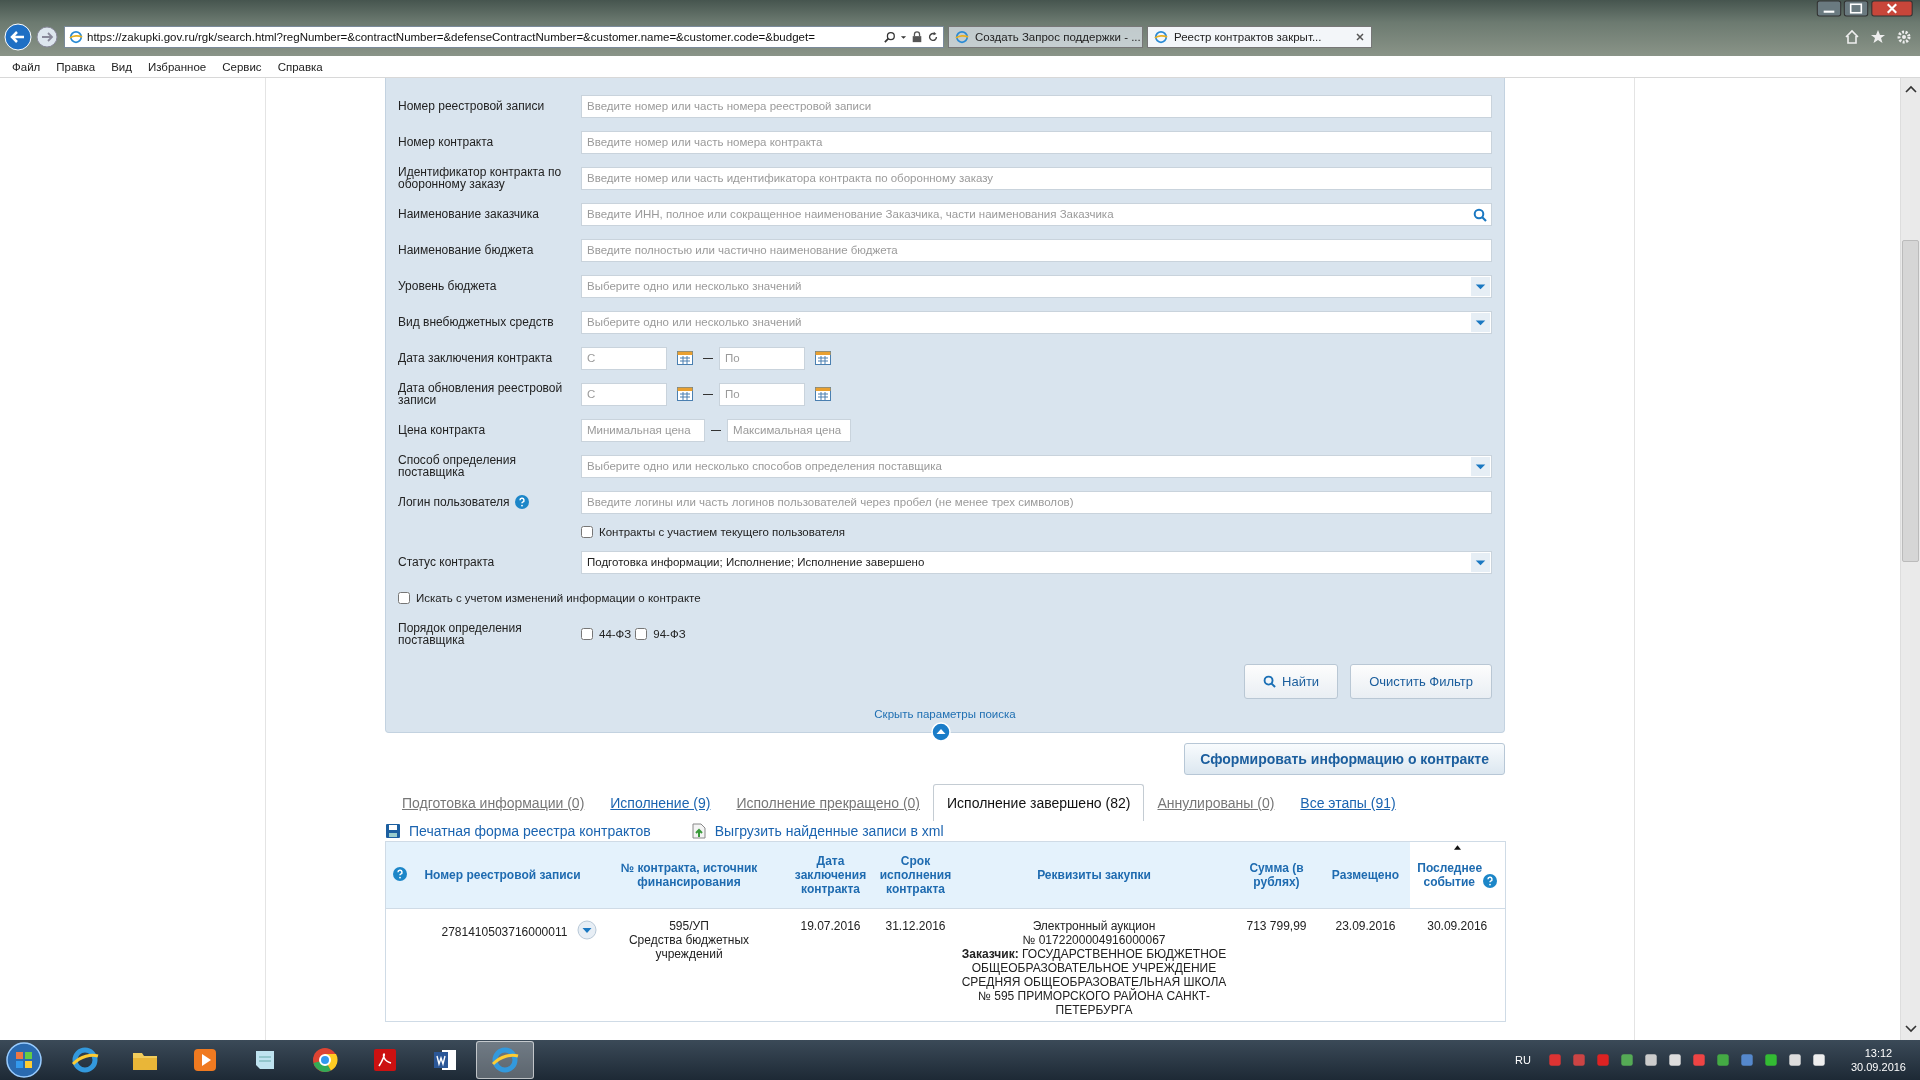 This screenshot has height=1080, width=1920. I want to click on scroll-up-icon, so click(1910, 89).